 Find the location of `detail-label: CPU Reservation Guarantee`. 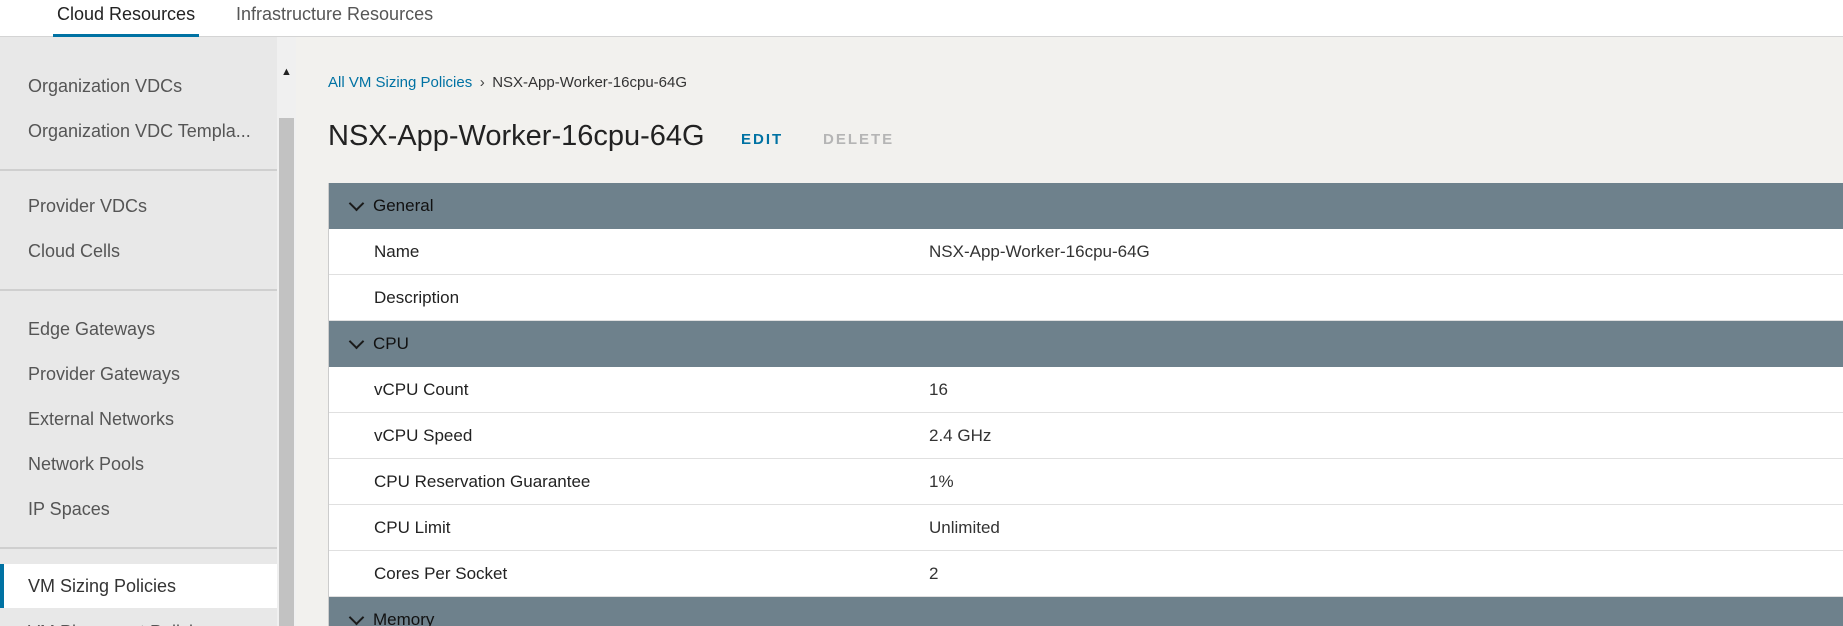

detail-label: CPU Reservation Guarantee is located at coordinates (482, 481).